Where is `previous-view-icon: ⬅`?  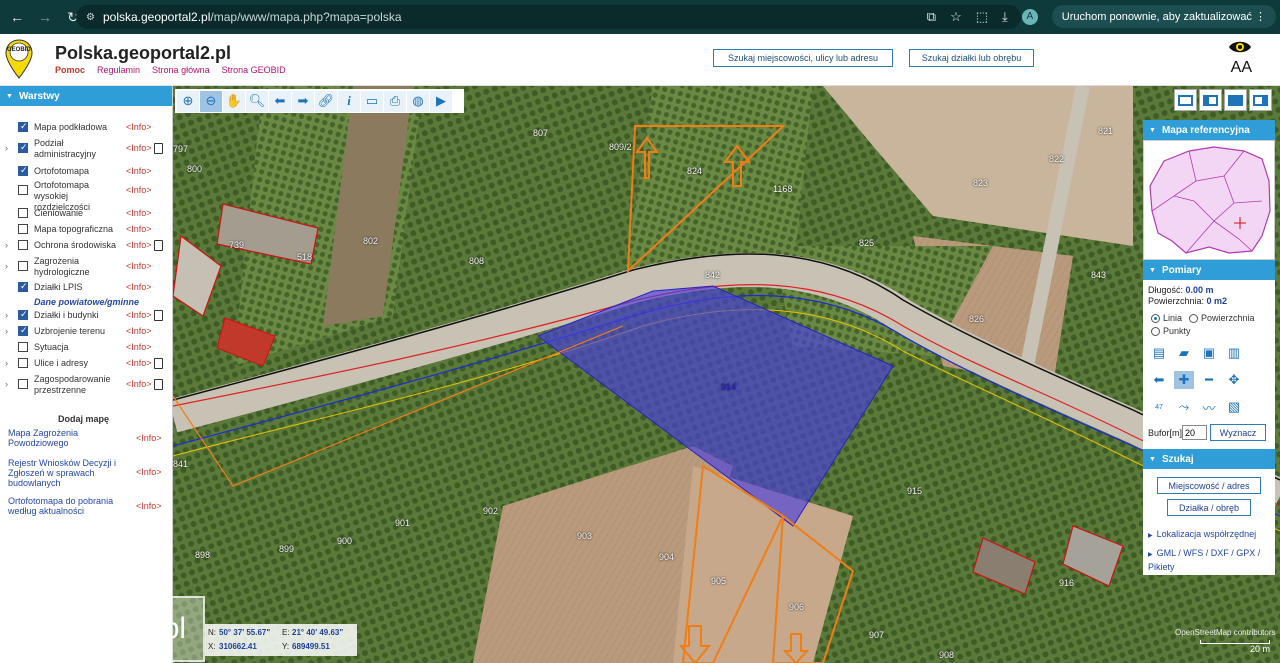 previous-view-icon: ⬅ is located at coordinates (280, 101).